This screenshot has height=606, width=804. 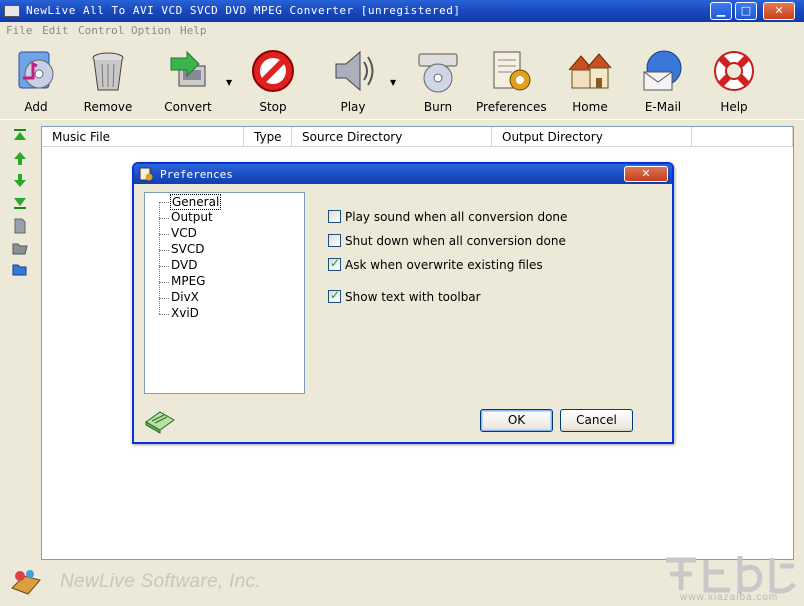 I want to click on burn-label: Burn, so click(x=438, y=107).